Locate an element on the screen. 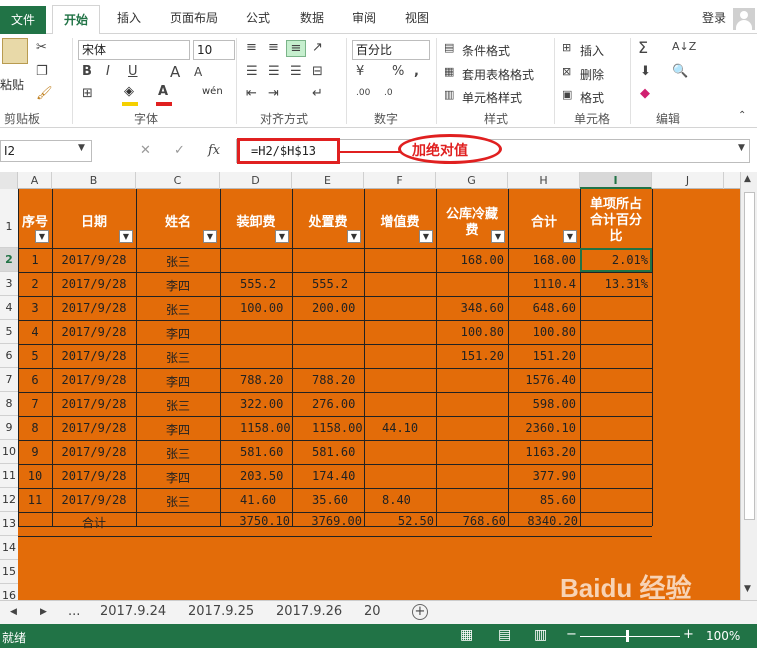 The image size is (757, 648). column-header-e: E is located at coordinates (328, 180).